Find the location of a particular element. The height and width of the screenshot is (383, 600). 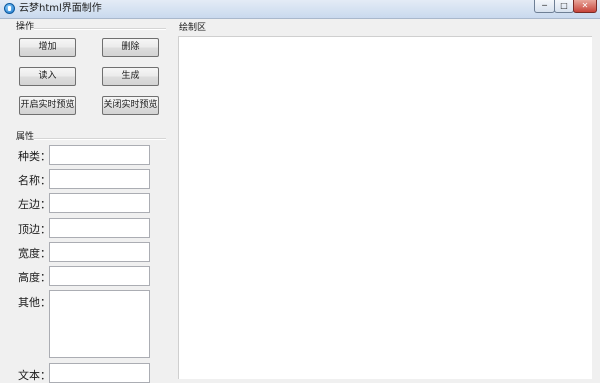

read-button: 读入 is located at coordinates (47, 76).